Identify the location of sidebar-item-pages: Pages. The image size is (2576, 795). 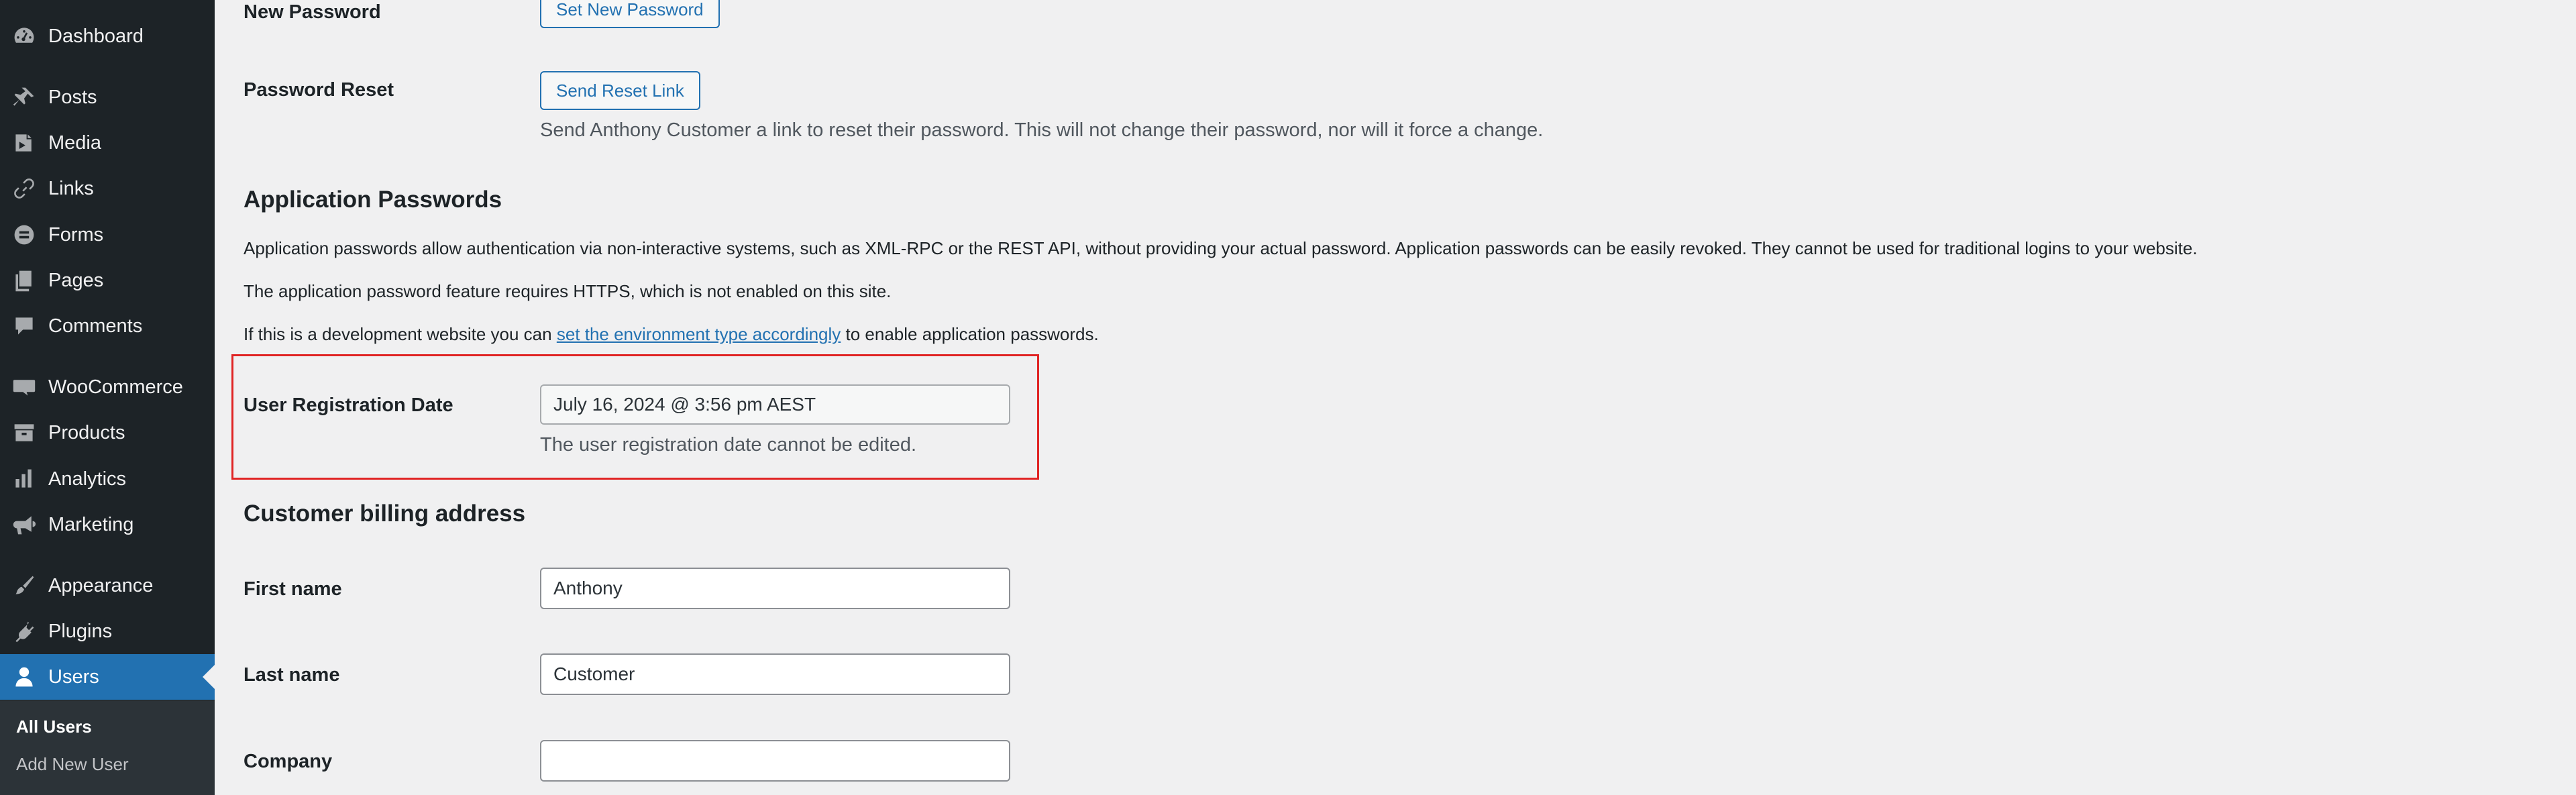
(107, 280).